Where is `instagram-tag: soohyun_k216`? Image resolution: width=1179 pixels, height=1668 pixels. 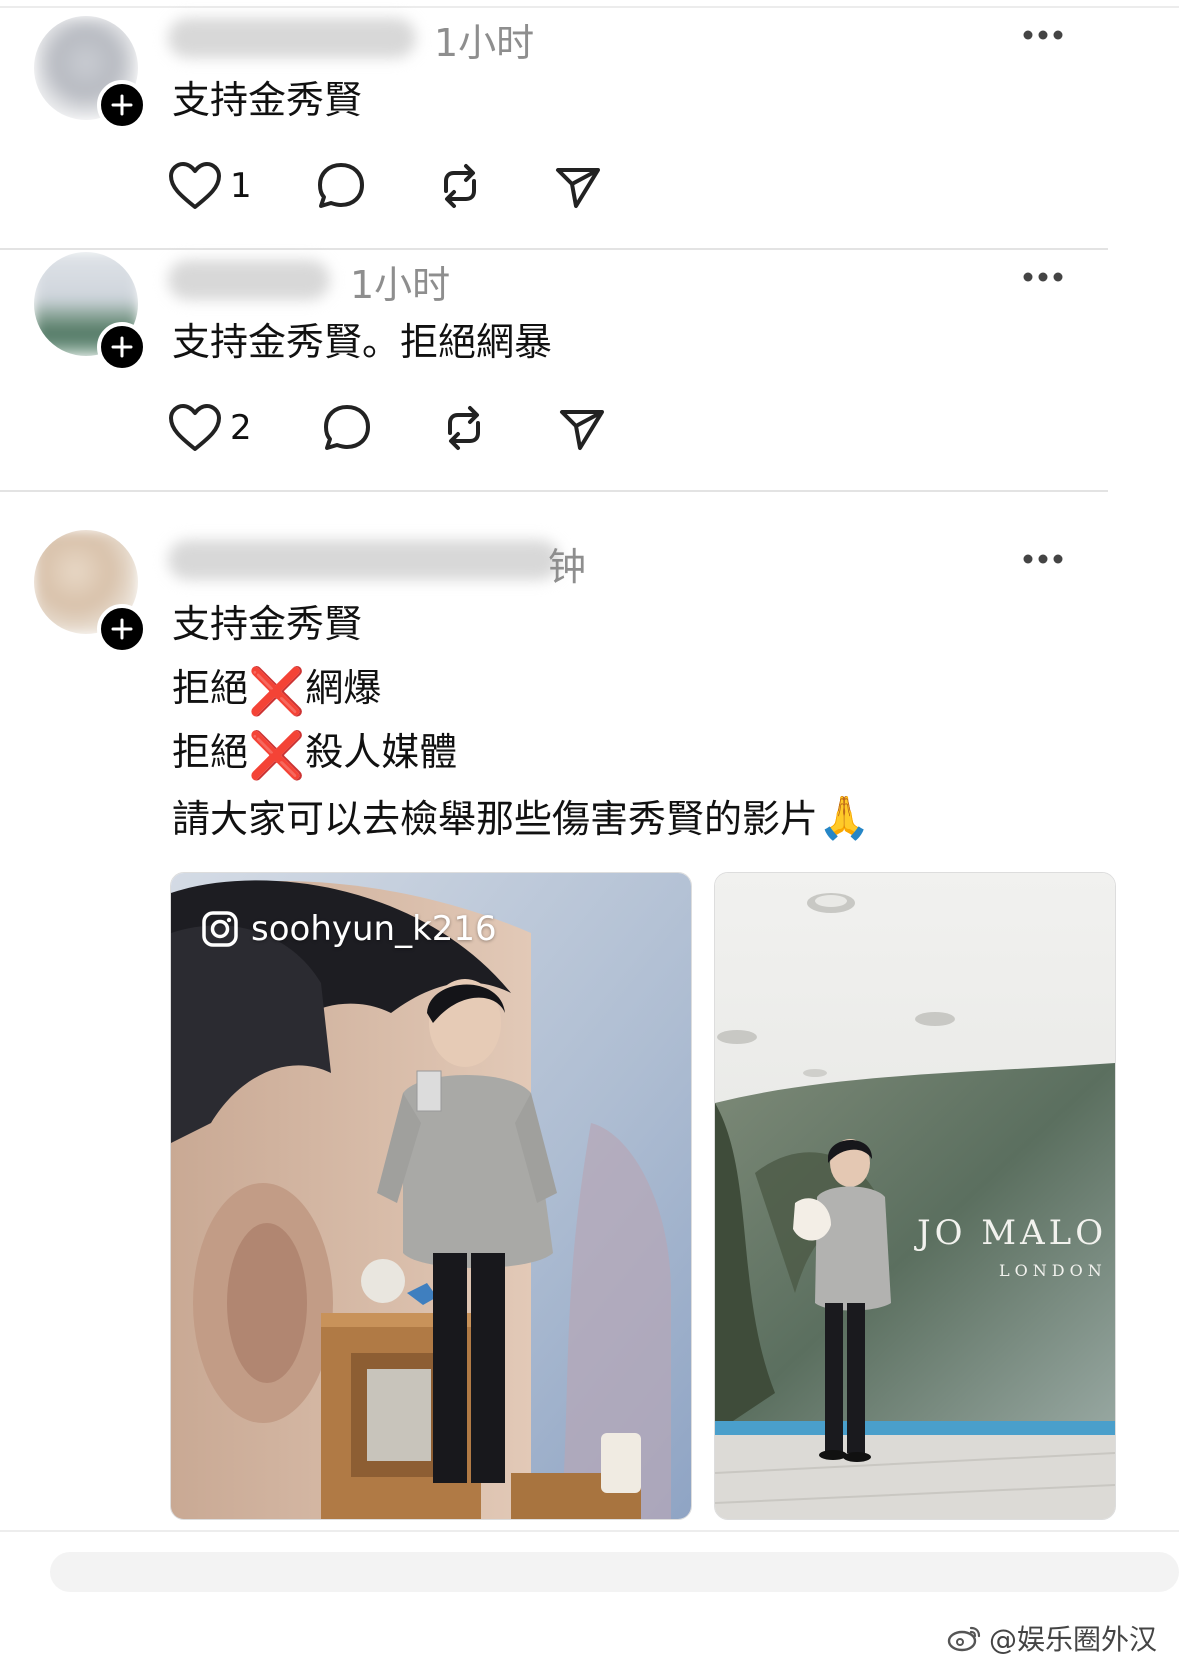 instagram-tag: soohyun_k216 is located at coordinates (349, 929).